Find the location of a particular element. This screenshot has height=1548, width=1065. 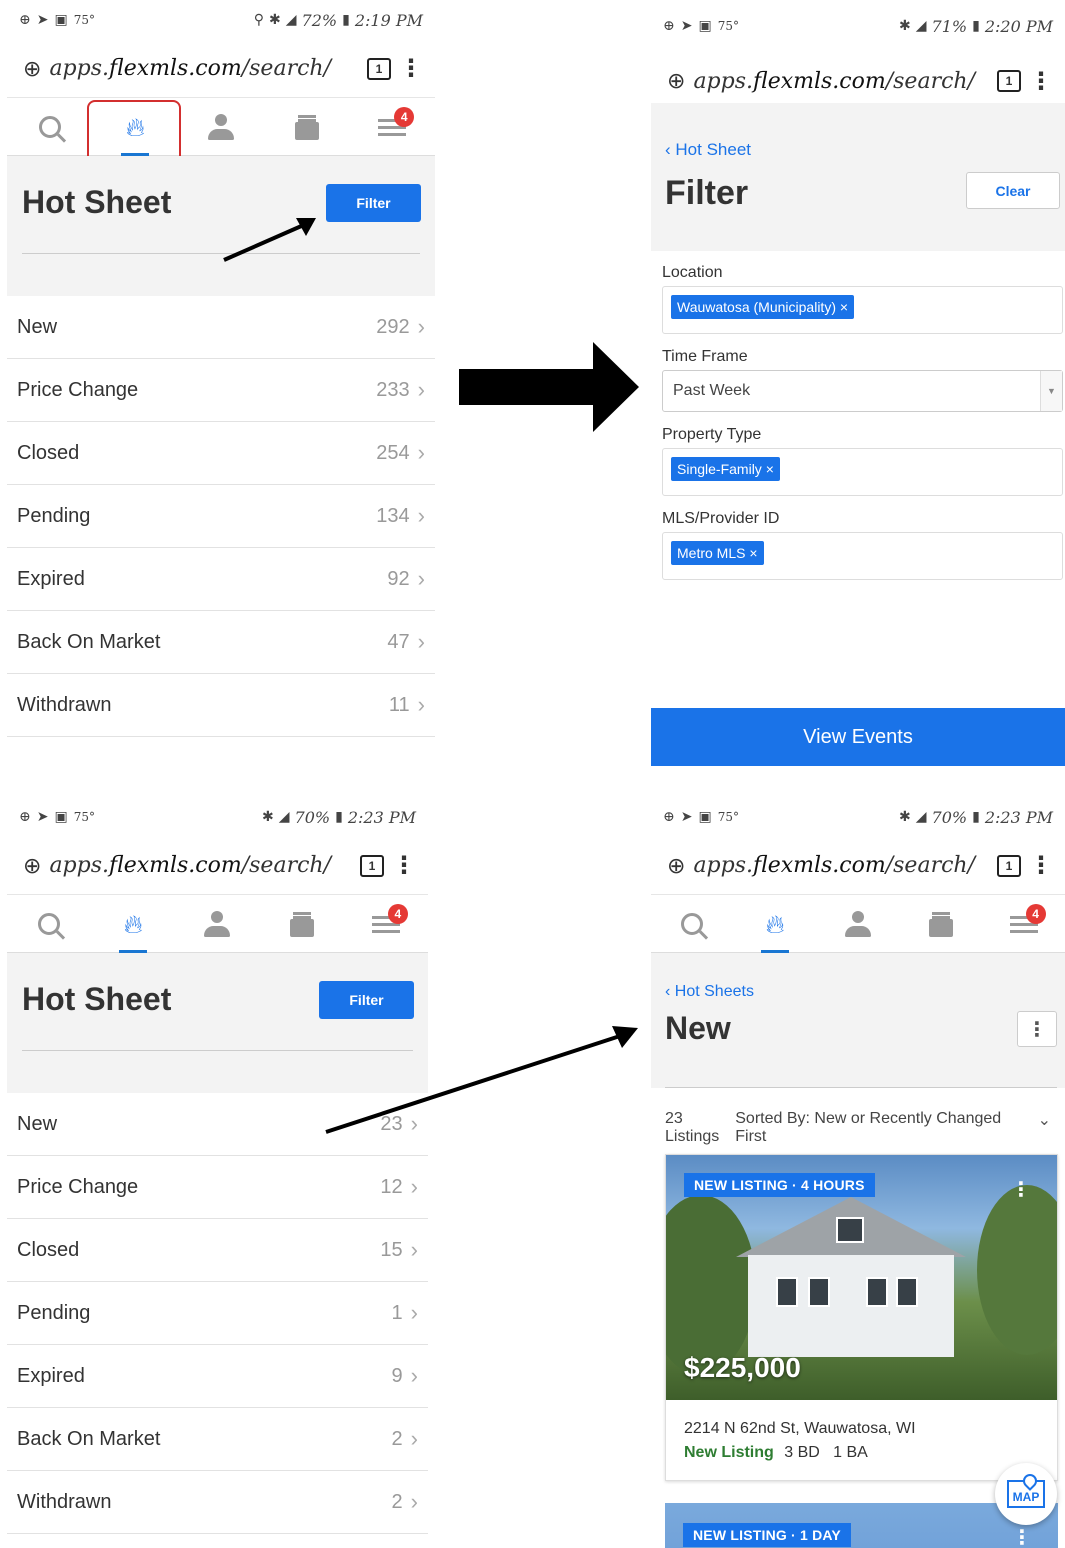

list-item: New 292 › is located at coordinates (221, 327).